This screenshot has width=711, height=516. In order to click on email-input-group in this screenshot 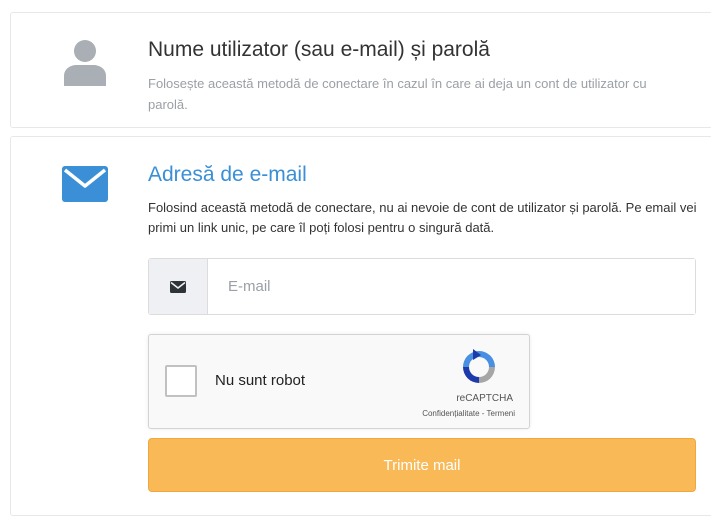, I will do `click(422, 286)`.